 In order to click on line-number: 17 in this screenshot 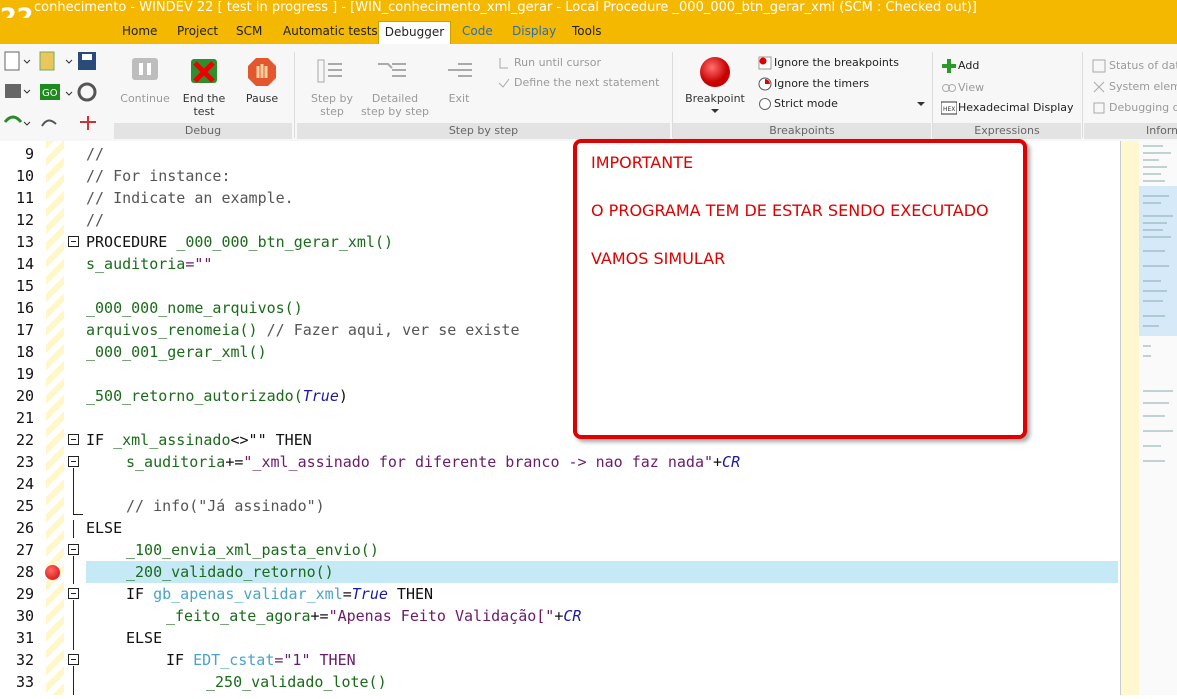, I will do `click(24, 330)`.